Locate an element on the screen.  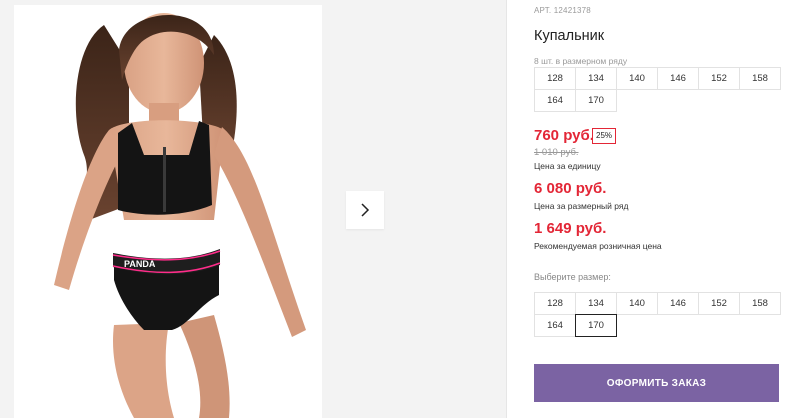
pack-size-grid: 128 134 140 146 152 158 164 170 is located at coordinates (657, 89).